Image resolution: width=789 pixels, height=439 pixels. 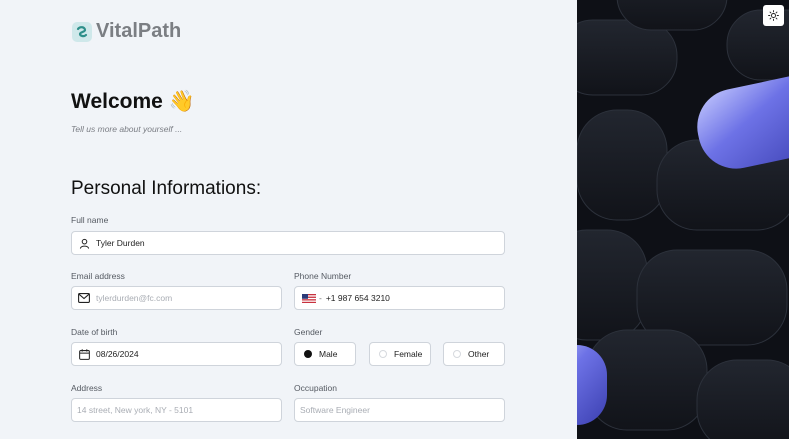 I want to click on dob-value: 08/26/2024, so click(x=117, y=354).